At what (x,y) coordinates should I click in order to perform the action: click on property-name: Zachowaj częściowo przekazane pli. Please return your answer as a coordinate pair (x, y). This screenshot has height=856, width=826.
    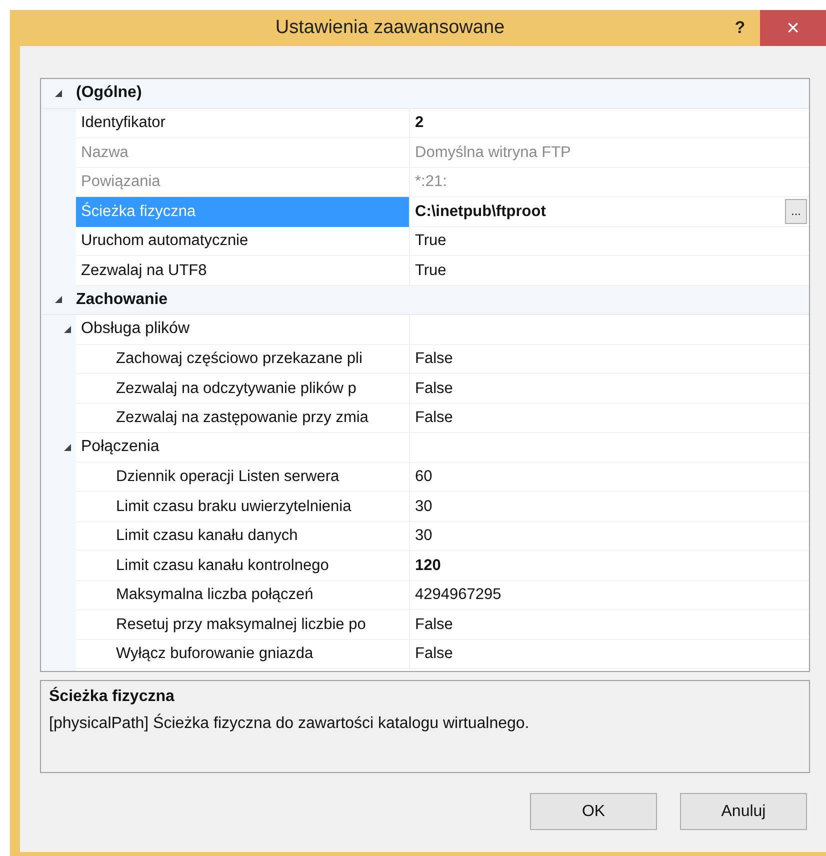
    Looking at the image, I should click on (242, 359).